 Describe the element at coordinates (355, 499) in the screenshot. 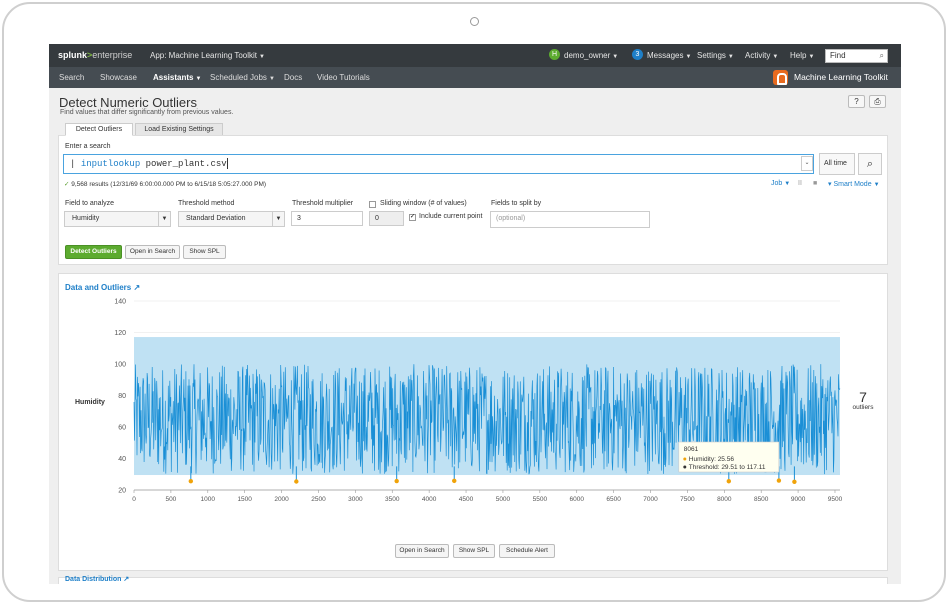

I see `x-tick-label: 3000` at that location.